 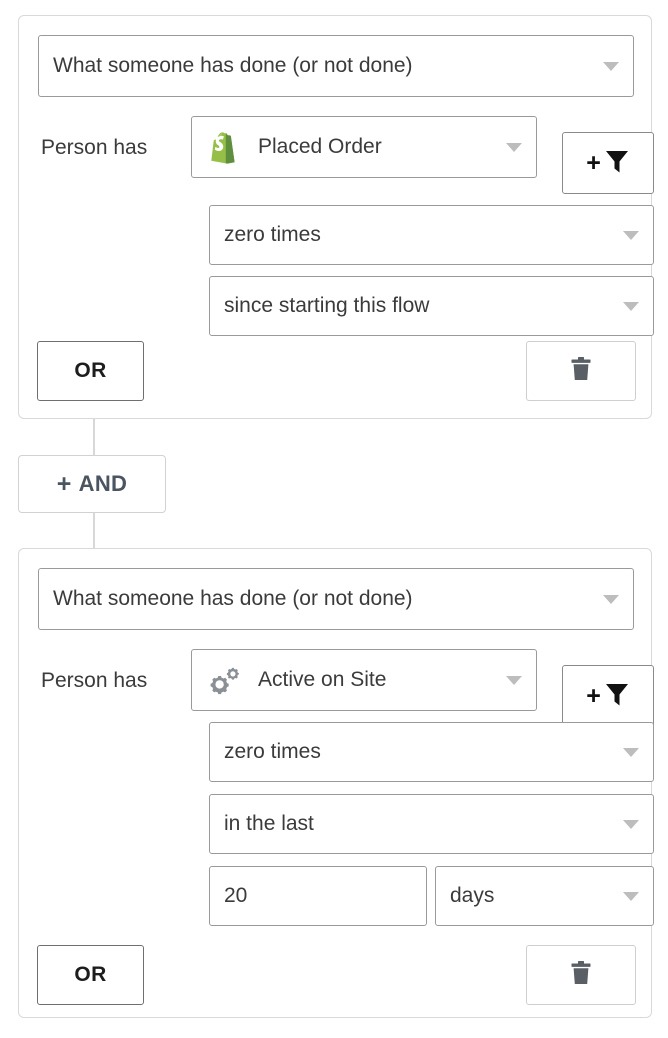 What do you see at coordinates (320, 146) in the screenshot?
I see `metric-value-1: Placed Order` at bounding box center [320, 146].